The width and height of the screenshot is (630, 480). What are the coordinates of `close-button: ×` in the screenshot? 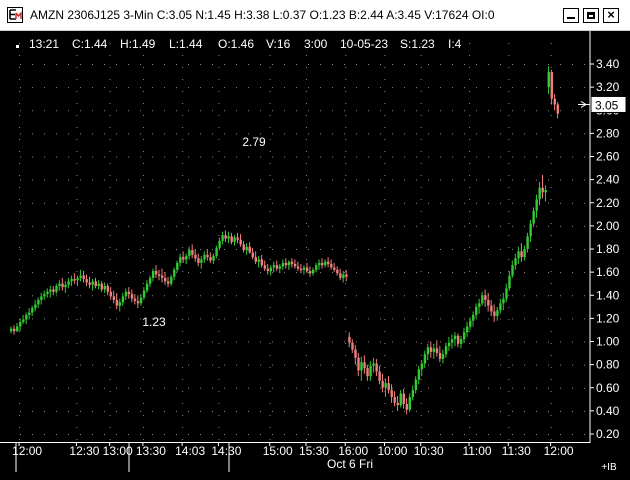 It's located at (611, 15).